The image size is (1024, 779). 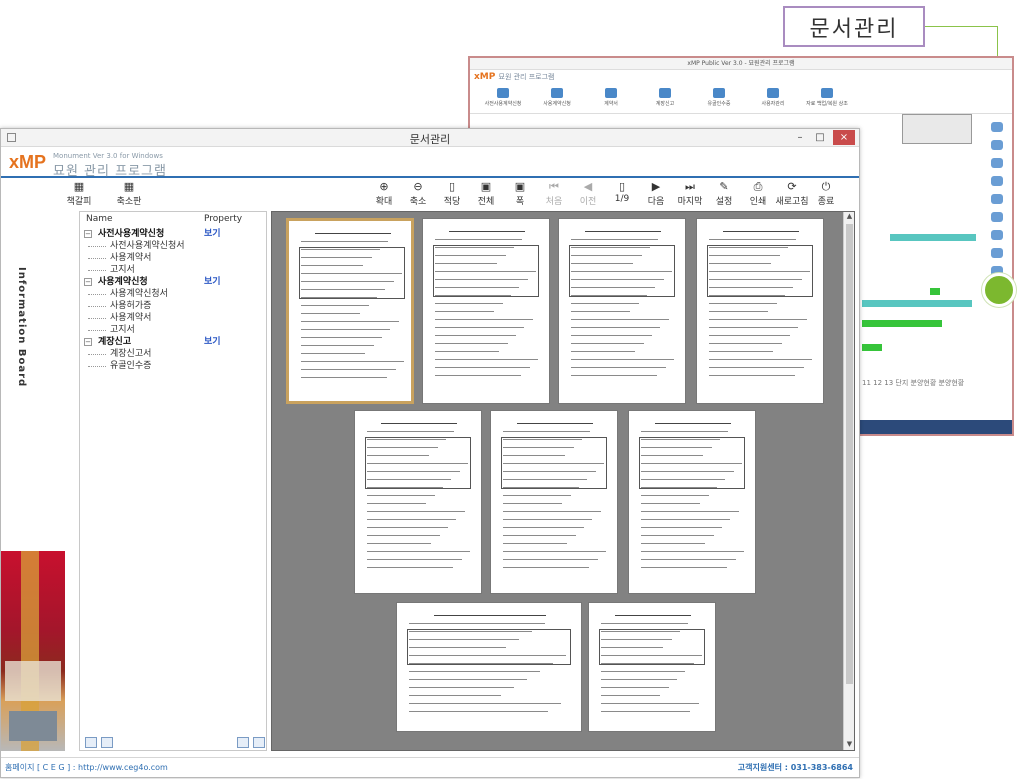 What do you see at coordinates (849, 454) in the screenshot?
I see `scroll-thumb` at bounding box center [849, 454].